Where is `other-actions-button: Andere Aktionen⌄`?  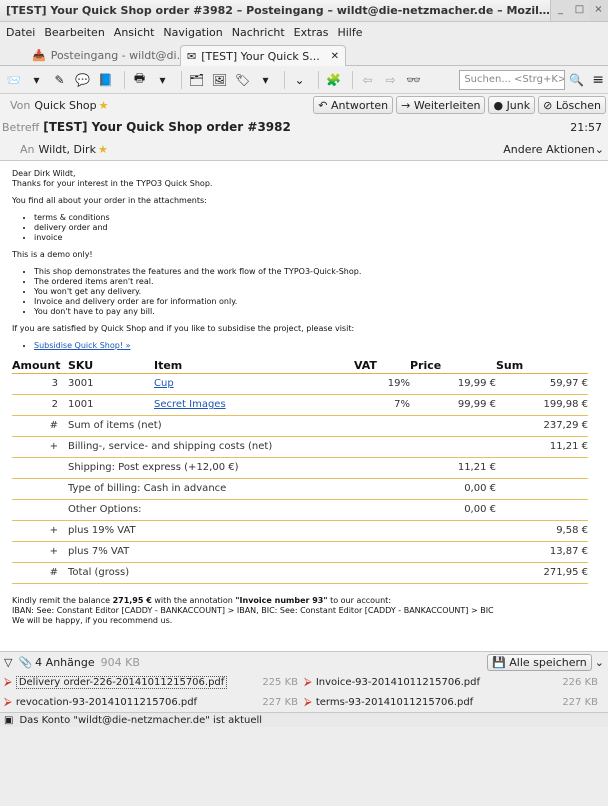
other-actions-button: Andere Aktionen⌄ is located at coordinates (553, 149).